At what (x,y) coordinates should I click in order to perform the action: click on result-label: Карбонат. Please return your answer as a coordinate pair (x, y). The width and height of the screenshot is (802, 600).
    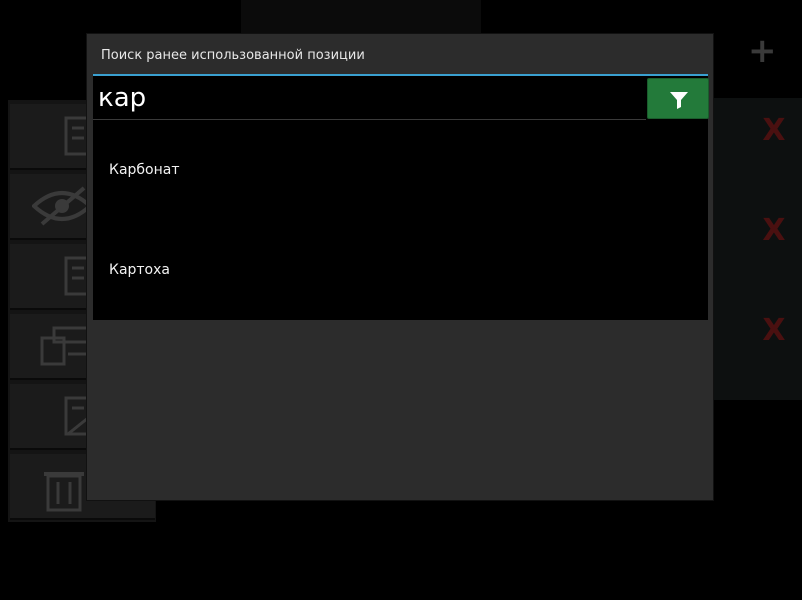
    Looking at the image, I should click on (144, 170).